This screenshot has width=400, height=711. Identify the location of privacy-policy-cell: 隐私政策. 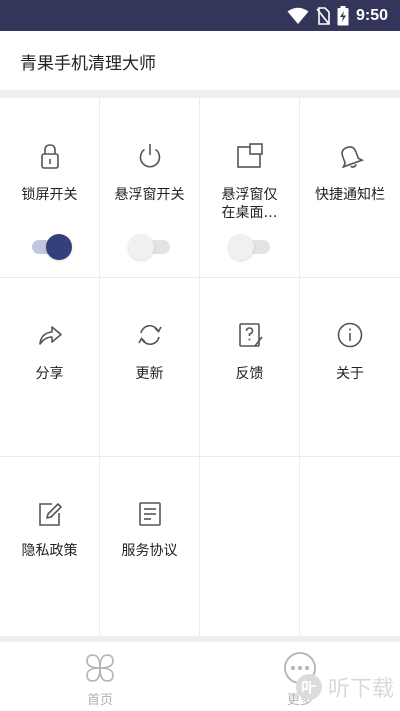
(50, 546).